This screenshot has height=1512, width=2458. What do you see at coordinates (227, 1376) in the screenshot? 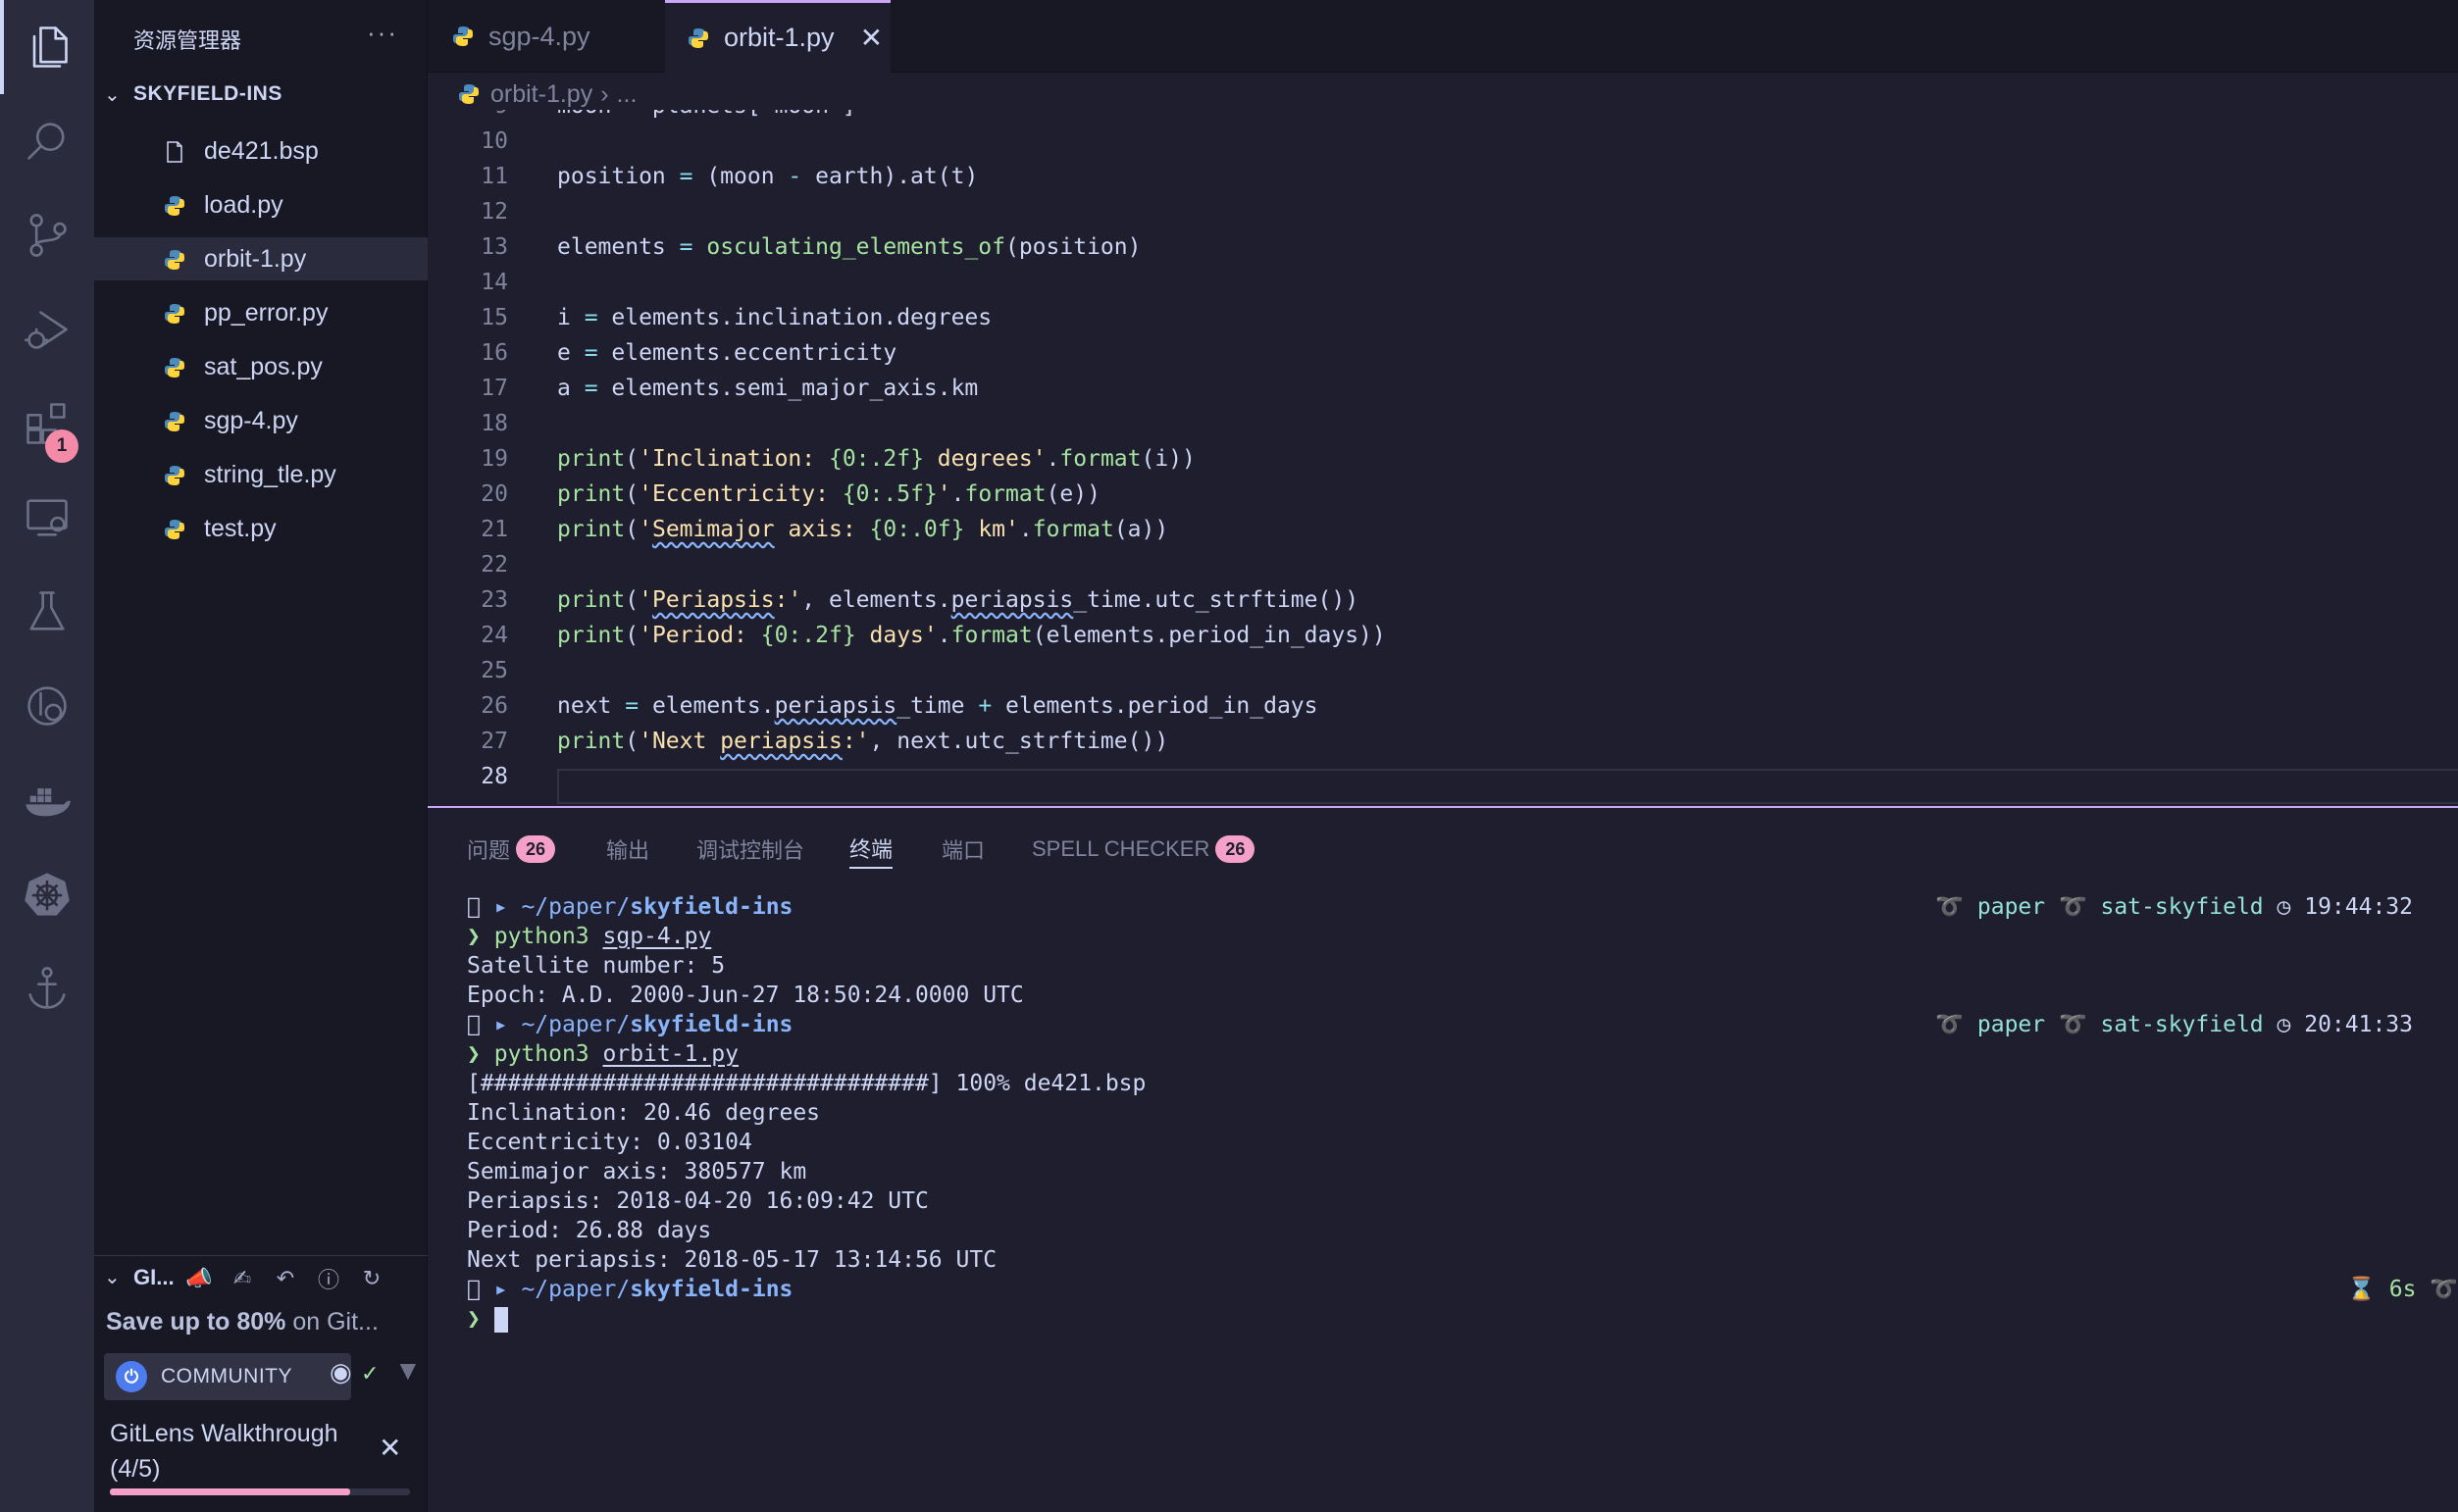
I see `community-button: ⏻ COMMUNITY` at bounding box center [227, 1376].